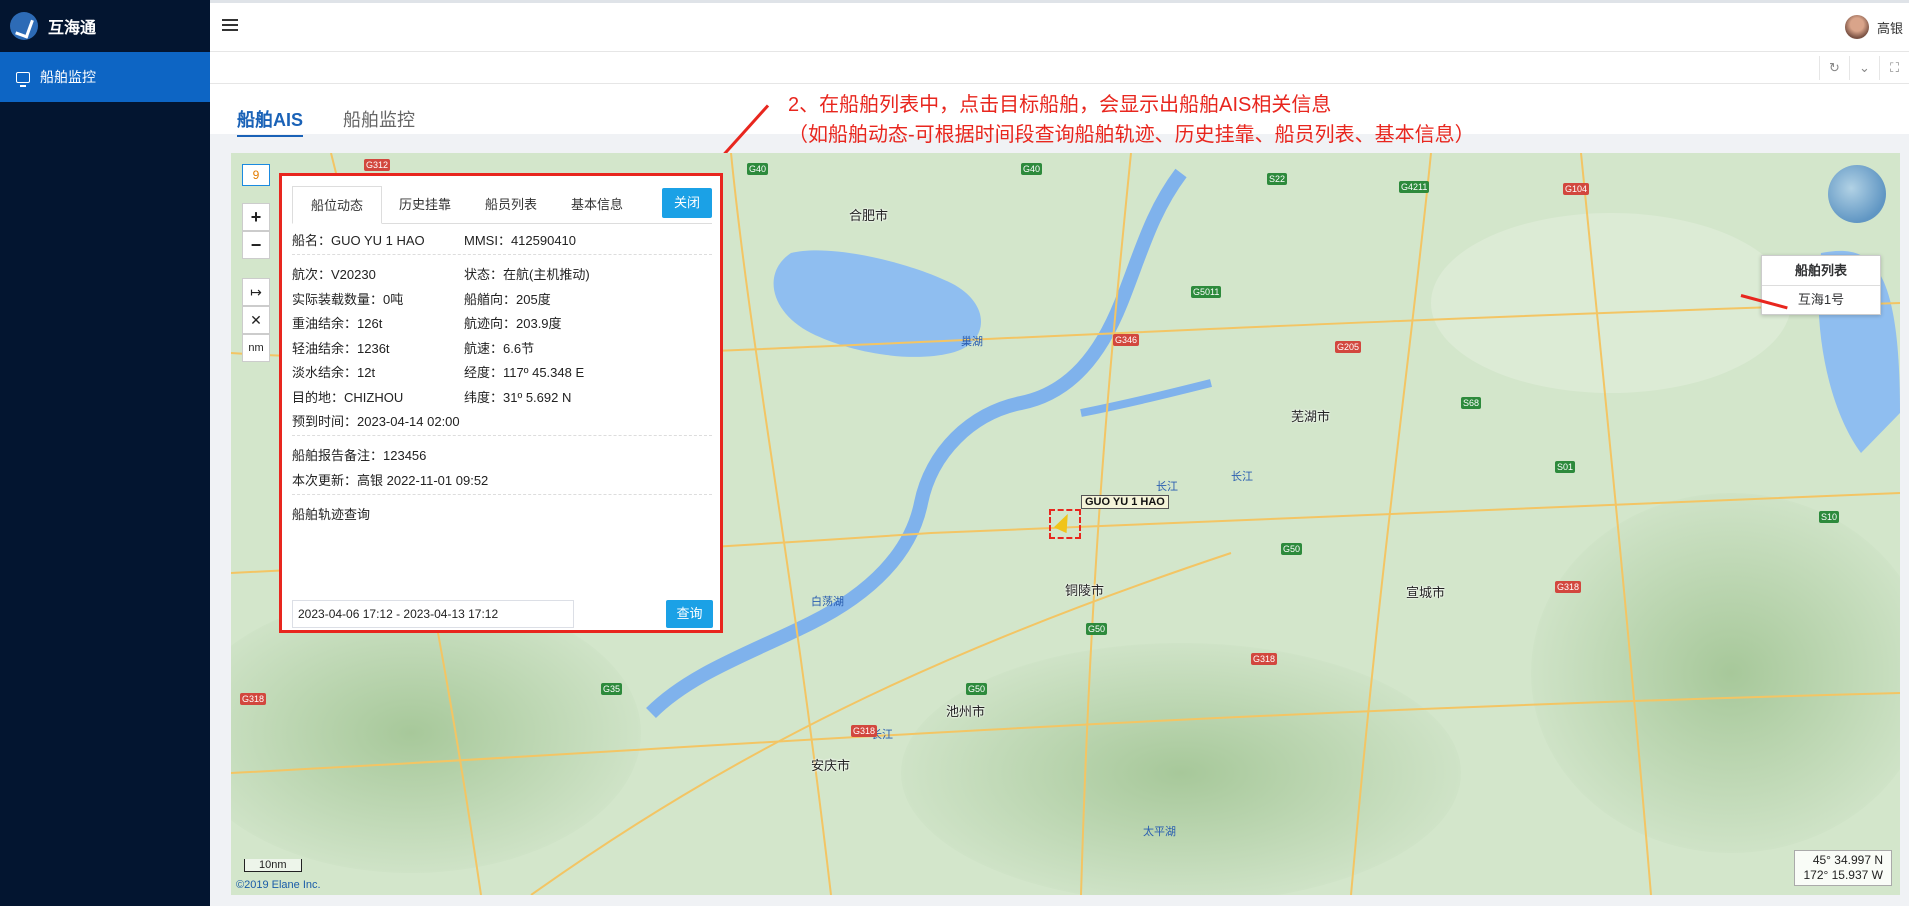 This screenshot has height=906, width=1909. What do you see at coordinates (1565, 467) in the screenshot?
I see `road-marker: S01` at bounding box center [1565, 467].